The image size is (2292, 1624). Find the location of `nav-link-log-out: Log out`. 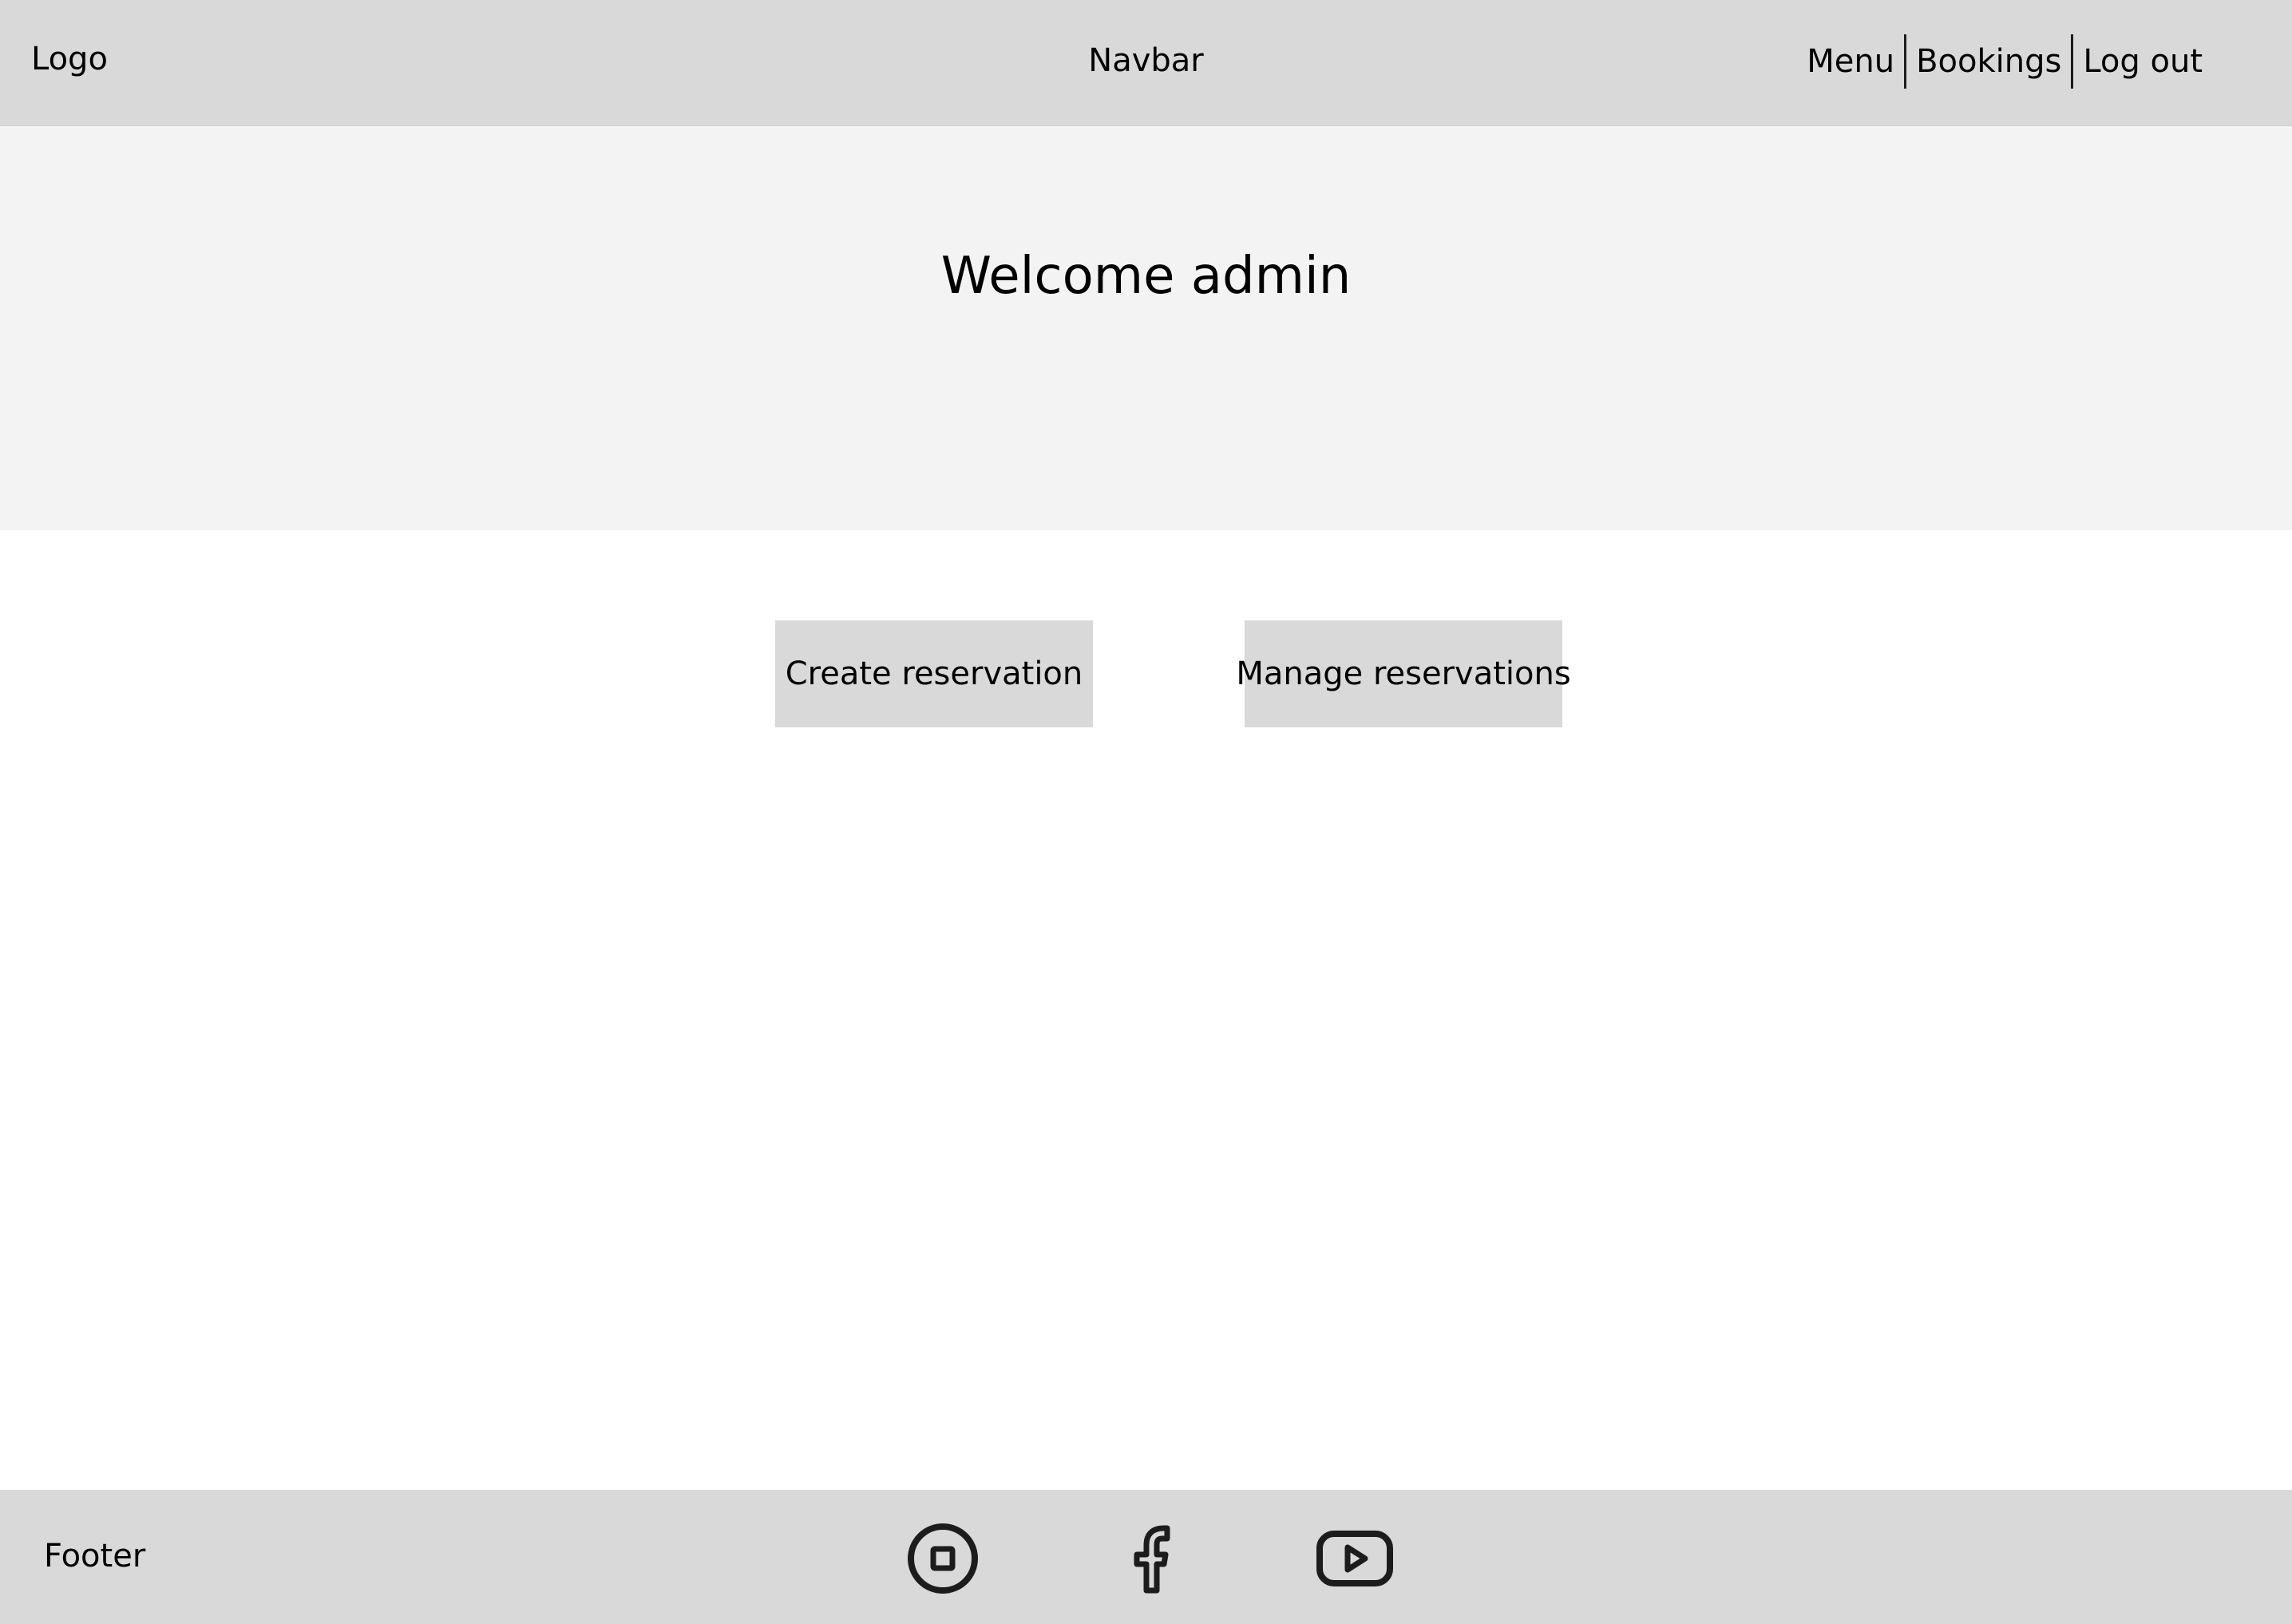

nav-link-log-out: Log out is located at coordinates (2142, 61).